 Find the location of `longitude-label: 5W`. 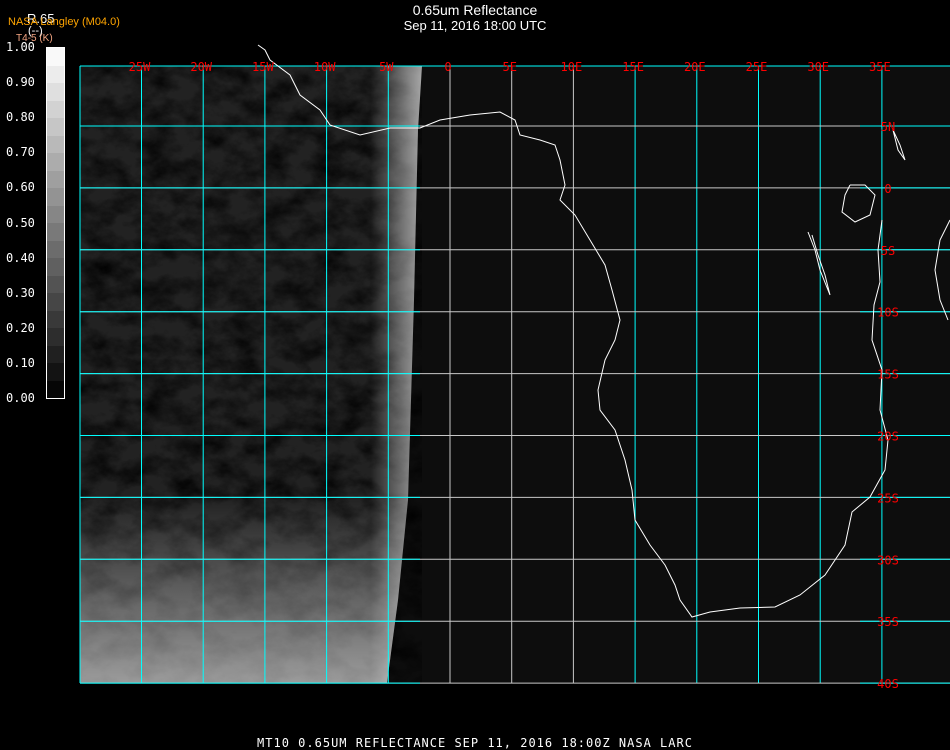

longitude-label: 5W is located at coordinates (386, 67).